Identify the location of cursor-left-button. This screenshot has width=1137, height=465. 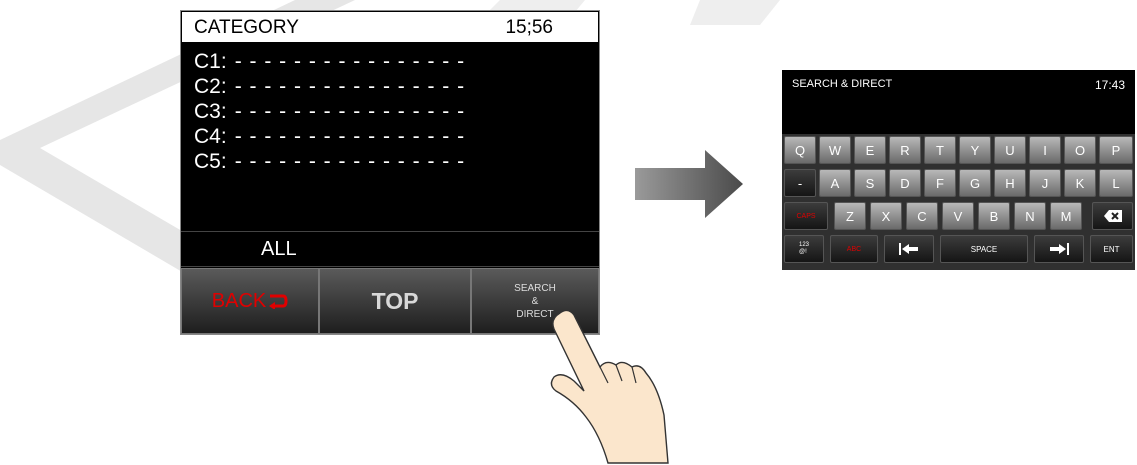
(909, 249).